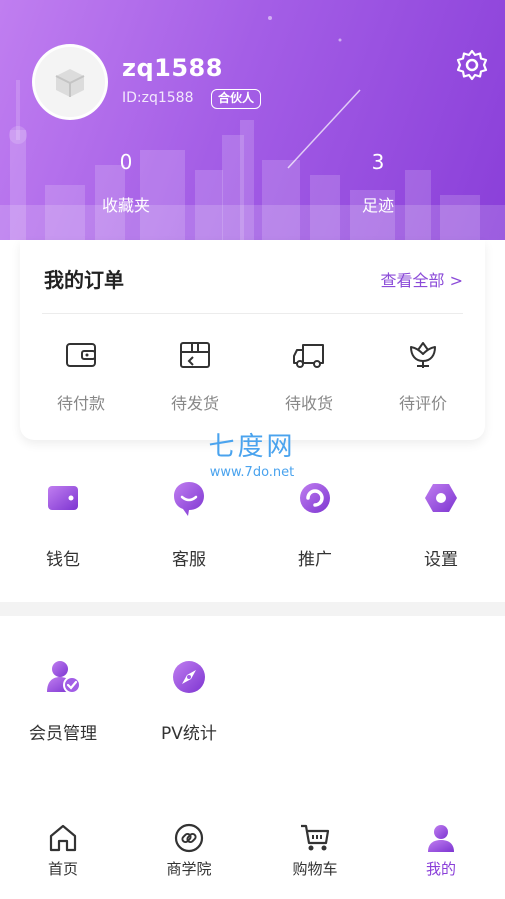 The height and width of the screenshot is (899, 505). I want to click on footprints-count: 3, so click(378, 162).